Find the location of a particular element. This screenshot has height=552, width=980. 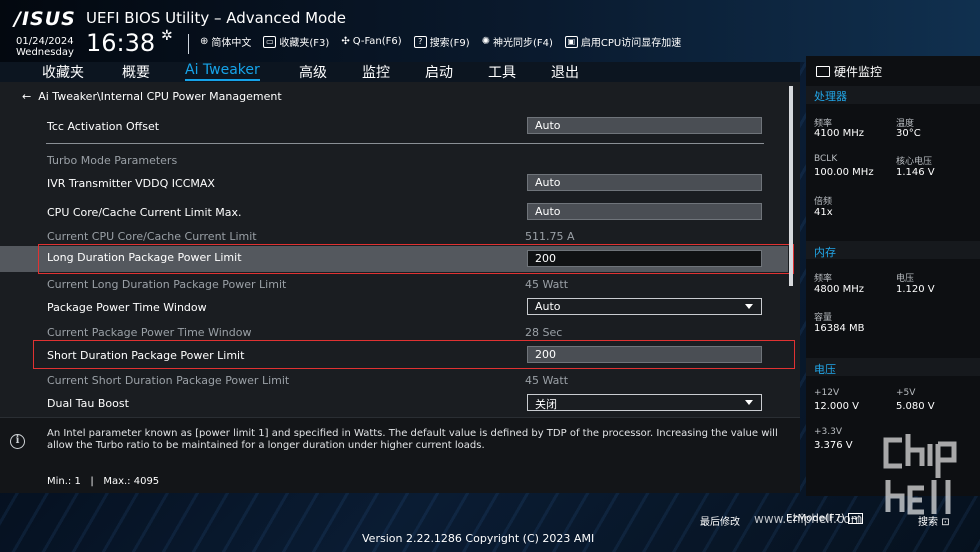

tab-monitor: 监控 is located at coordinates (376, 72).